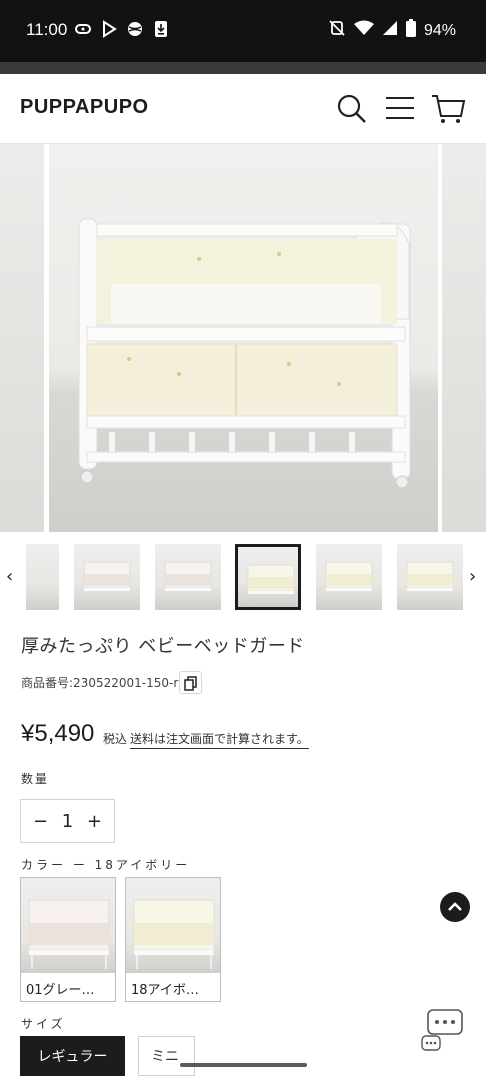 The width and height of the screenshot is (486, 1080). Describe the element at coordinates (35, 779) in the screenshot. I see `quantity-label: 数量` at that location.